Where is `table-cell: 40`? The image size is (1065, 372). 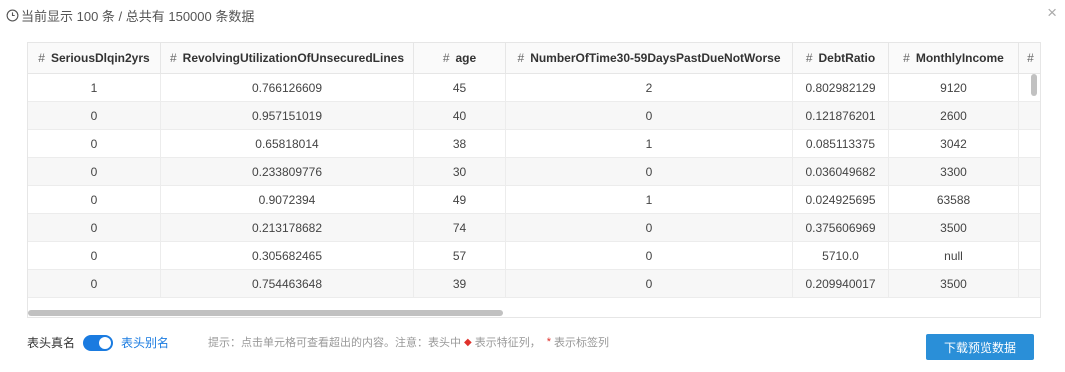 table-cell: 40 is located at coordinates (460, 116).